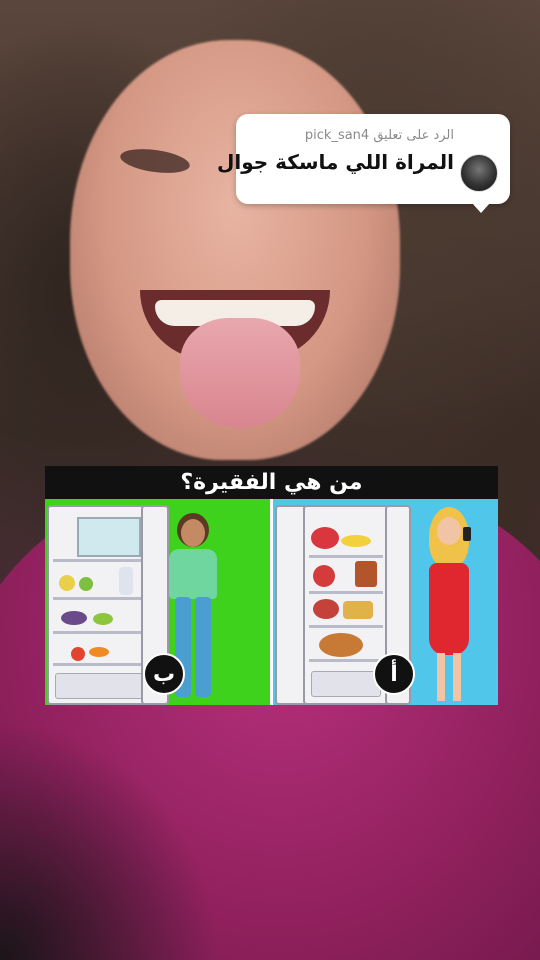 The width and height of the screenshot is (540, 960). What do you see at coordinates (467, 534) in the screenshot?
I see `phone-icon` at bounding box center [467, 534].